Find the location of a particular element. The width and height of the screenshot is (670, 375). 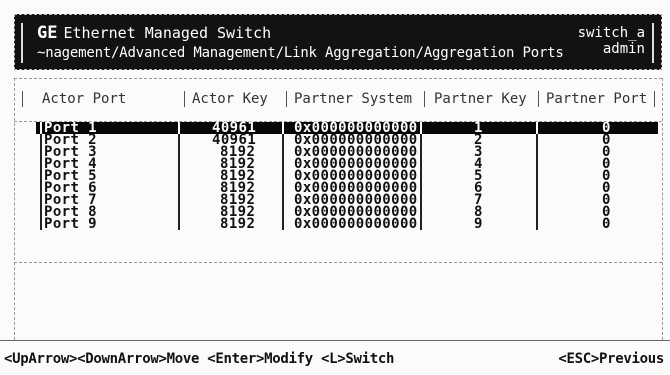

cell-partner-key: 9 is located at coordinates (478, 224).